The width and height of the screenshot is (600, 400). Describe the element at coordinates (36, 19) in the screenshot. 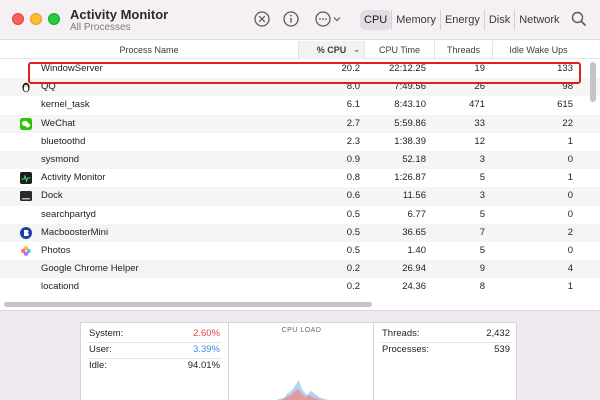

I see `minimize-window-button` at that location.